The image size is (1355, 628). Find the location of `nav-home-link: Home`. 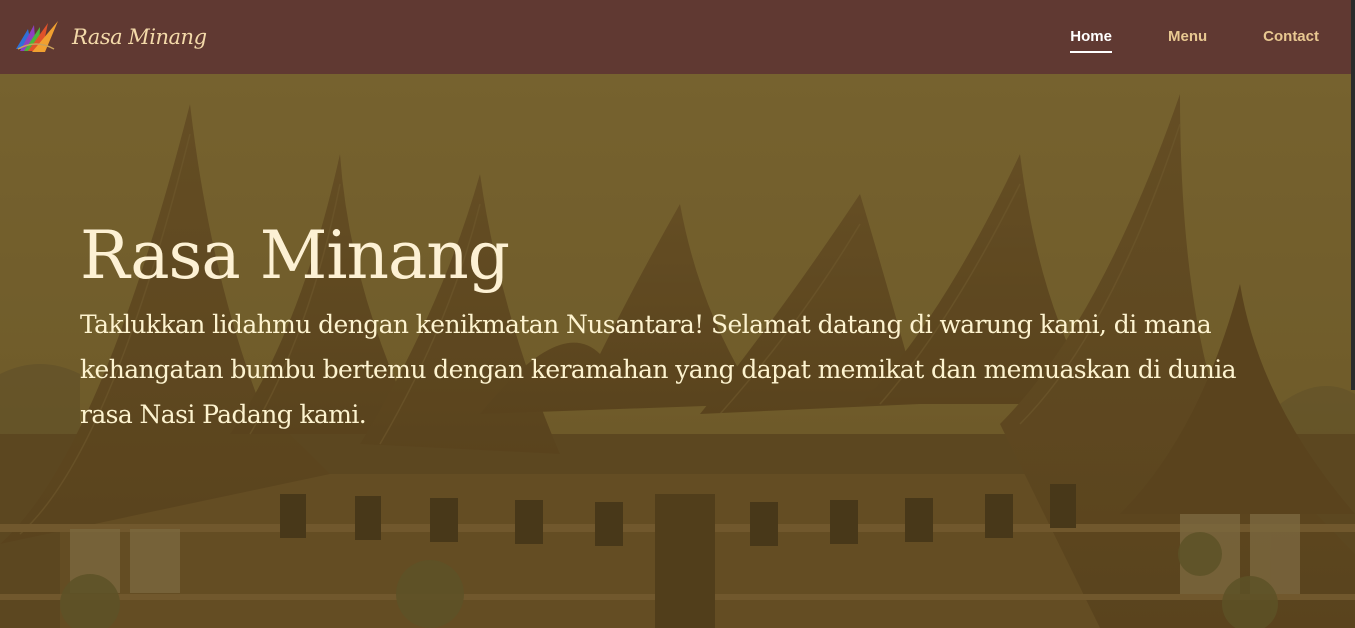

nav-home-link: Home is located at coordinates (1091, 37).